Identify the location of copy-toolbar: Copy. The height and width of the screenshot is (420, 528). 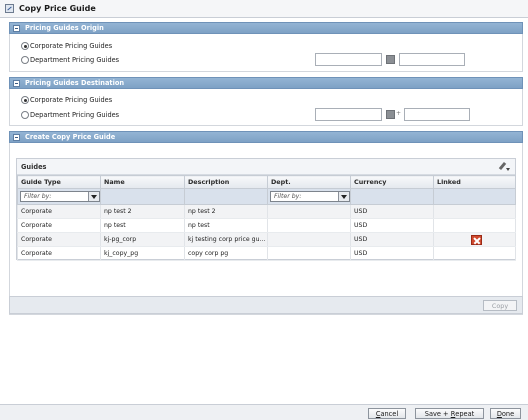
(266, 305).